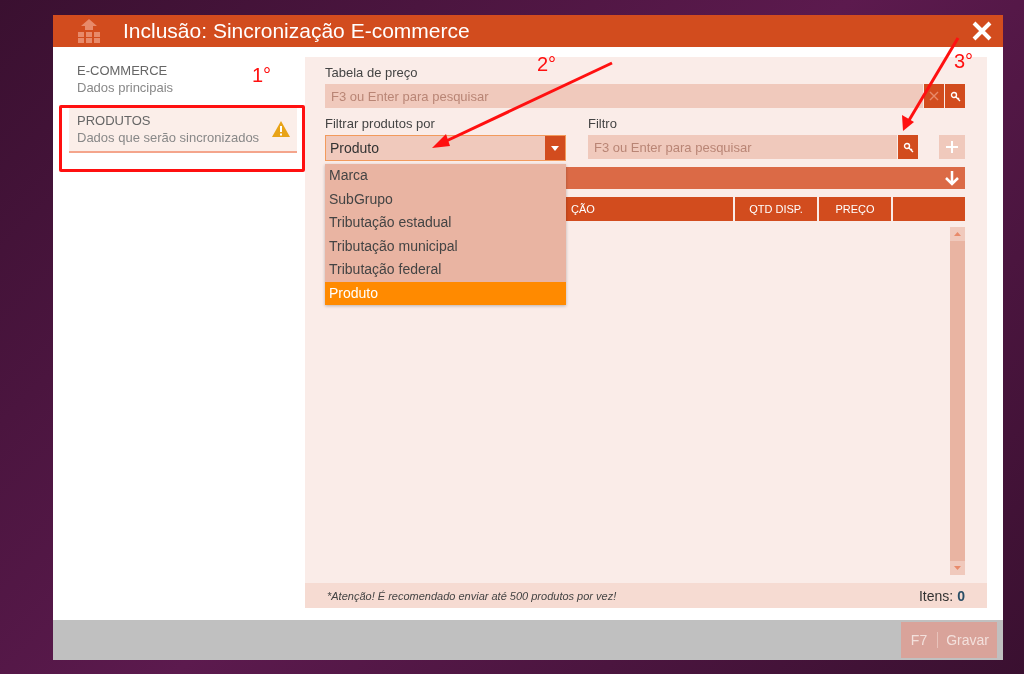 This screenshot has width=1024, height=674. What do you see at coordinates (929, 209) in the screenshot?
I see `column-header` at bounding box center [929, 209].